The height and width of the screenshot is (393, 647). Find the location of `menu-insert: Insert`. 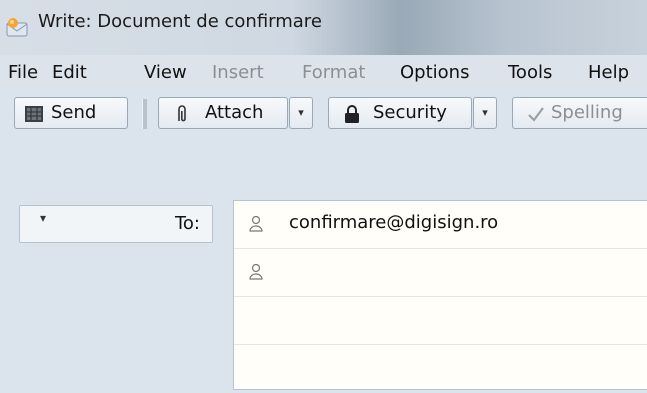

menu-insert: Insert is located at coordinates (238, 72).